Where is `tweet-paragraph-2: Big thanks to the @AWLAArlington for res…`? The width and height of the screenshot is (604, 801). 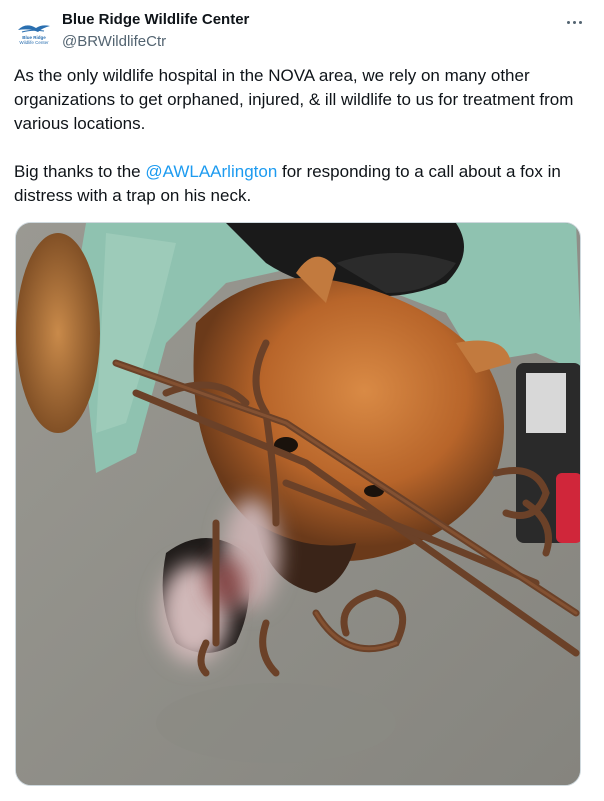 tweet-paragraph-2: Big thanks to the @AWLAArlington for res… is located at coordinates (299, 184).